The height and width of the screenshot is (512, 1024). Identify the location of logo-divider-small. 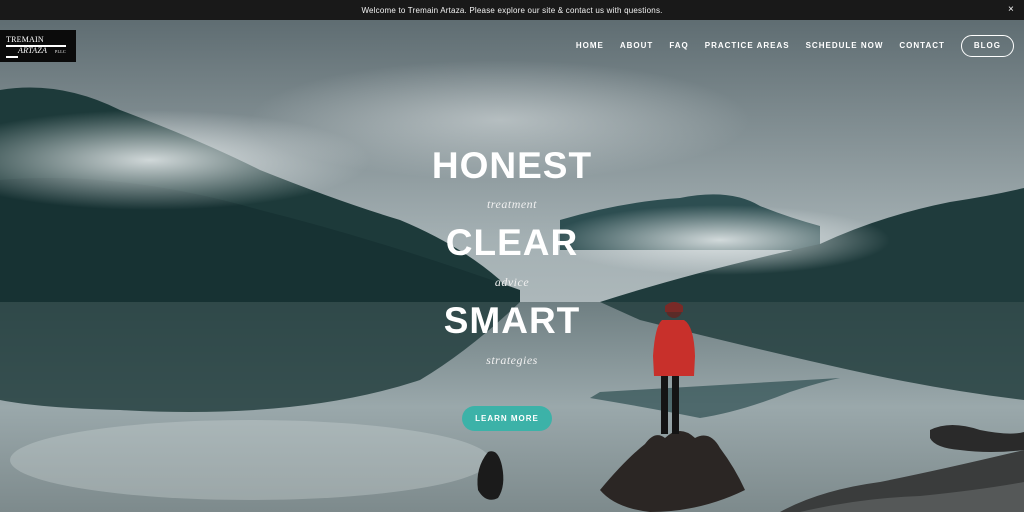
(12, 57).